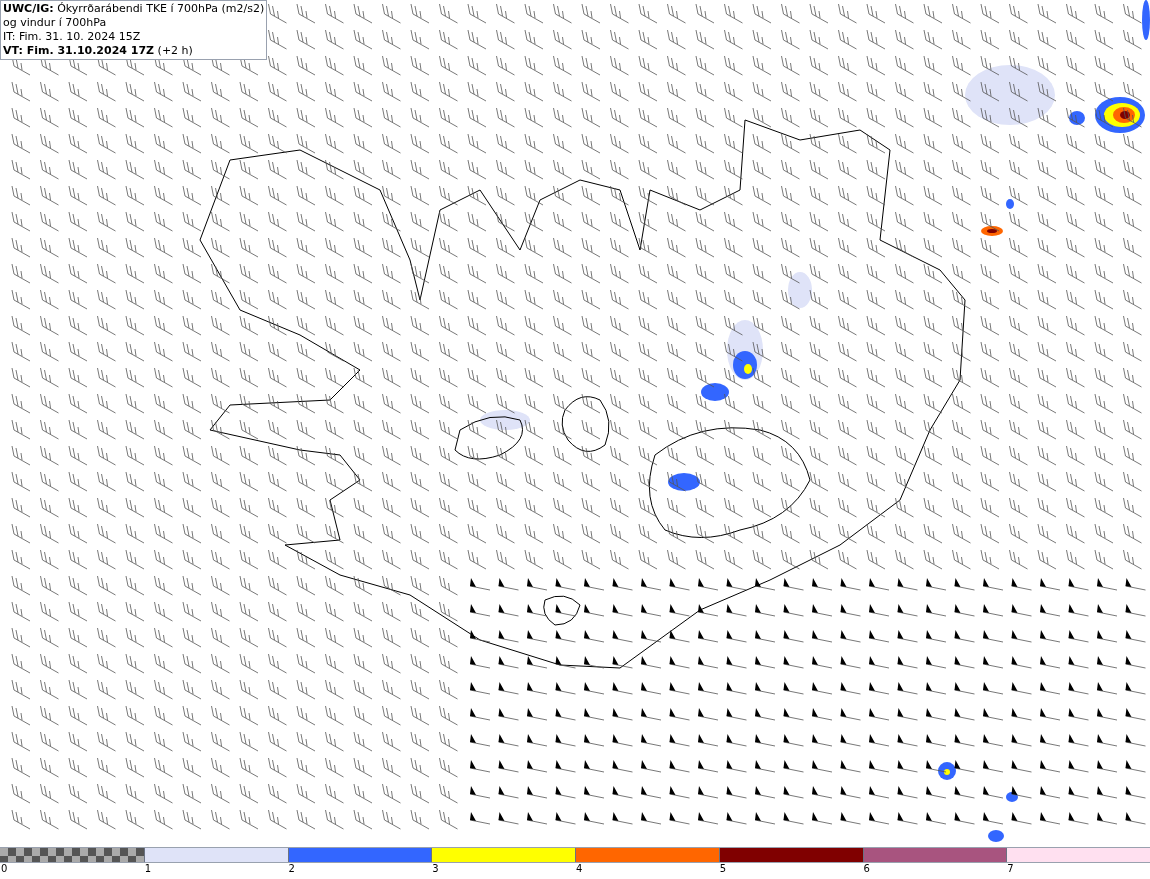 This screenshot has height=879, width=1150. What do you see at coordinates (134, 9) in the screenshot?
I see `title-line: UWC/IG: Ókyrrðarábendi TKE í 700hPa (m2/s2)` at bounding box center [134, 9].